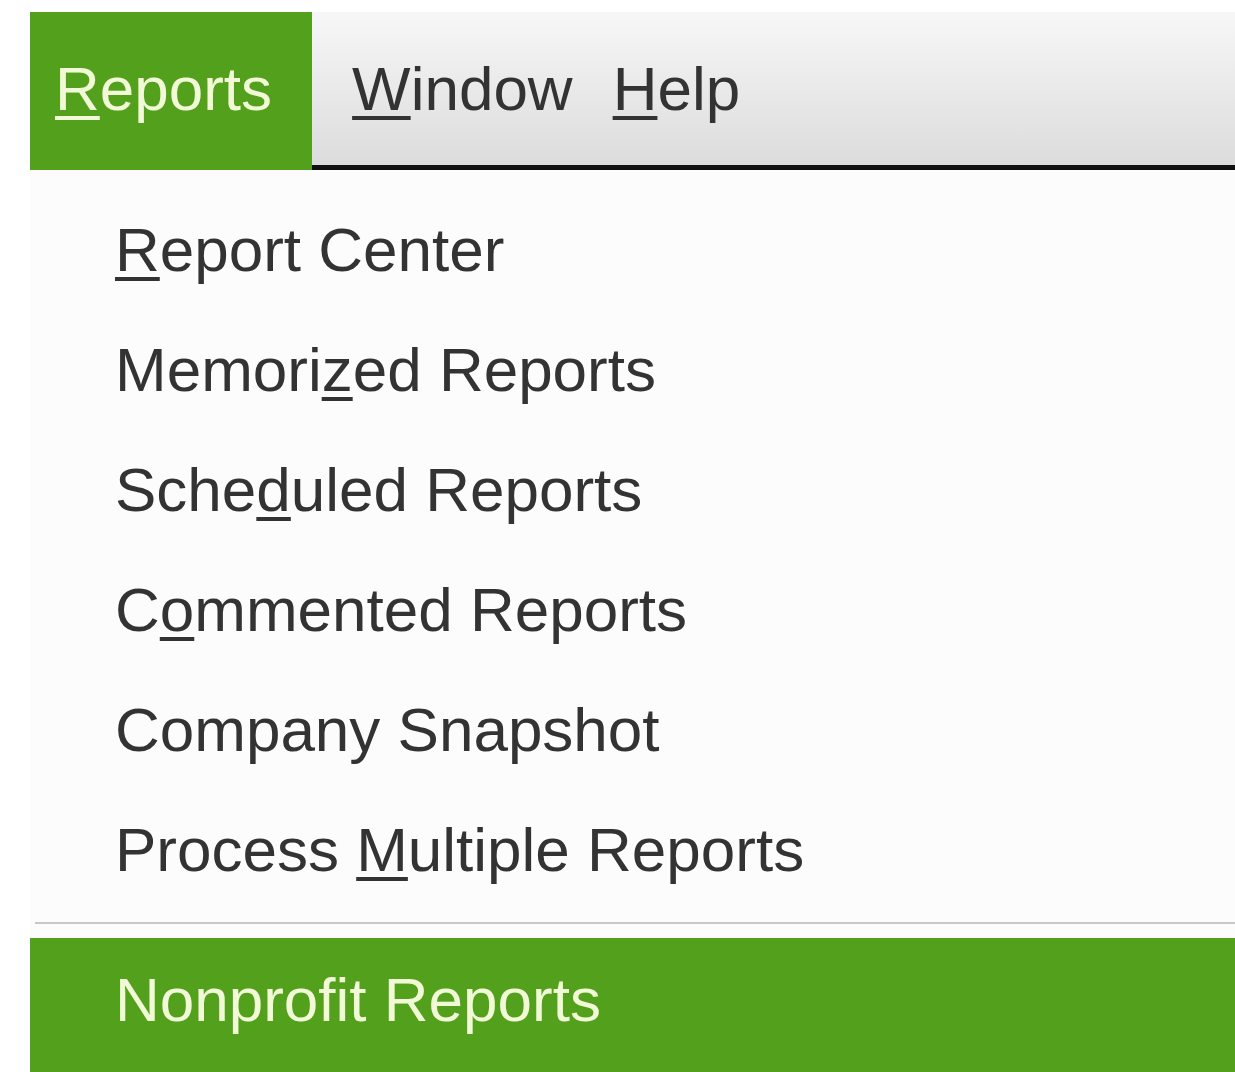  Describe the element at coordinates (632, 250) in the screenshot. I see `menu-item: Report Center` at that location.